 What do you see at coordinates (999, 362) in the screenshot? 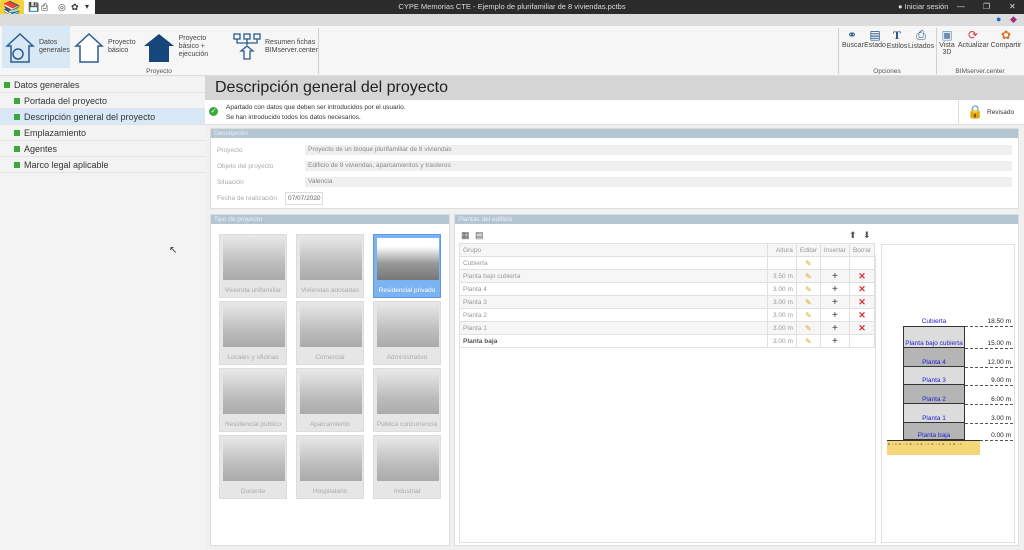
I see `elevation-label: 12.00 m` at bounding box center [999, 362].